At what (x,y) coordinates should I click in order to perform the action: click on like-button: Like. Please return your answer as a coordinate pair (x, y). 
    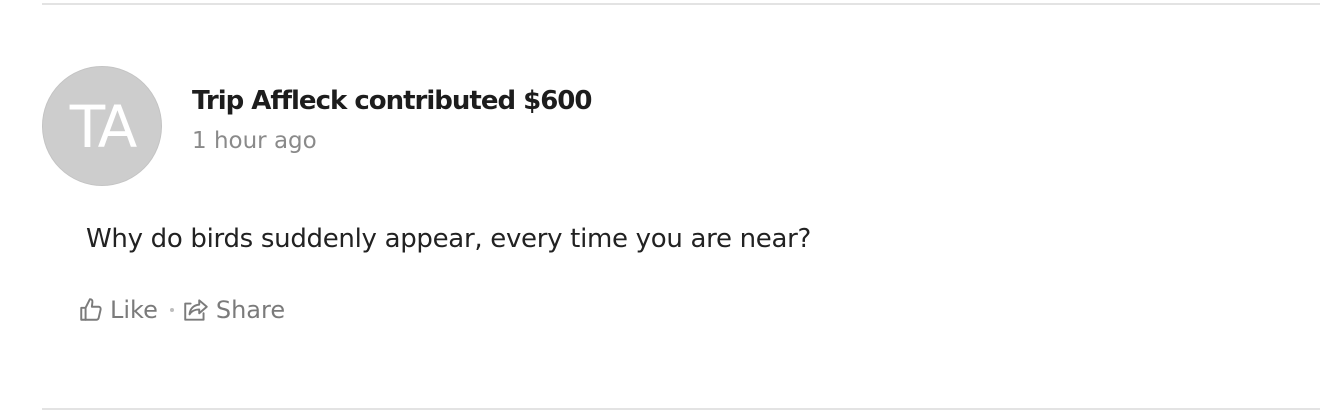
    Looking at the image, I should click on (118, 310).